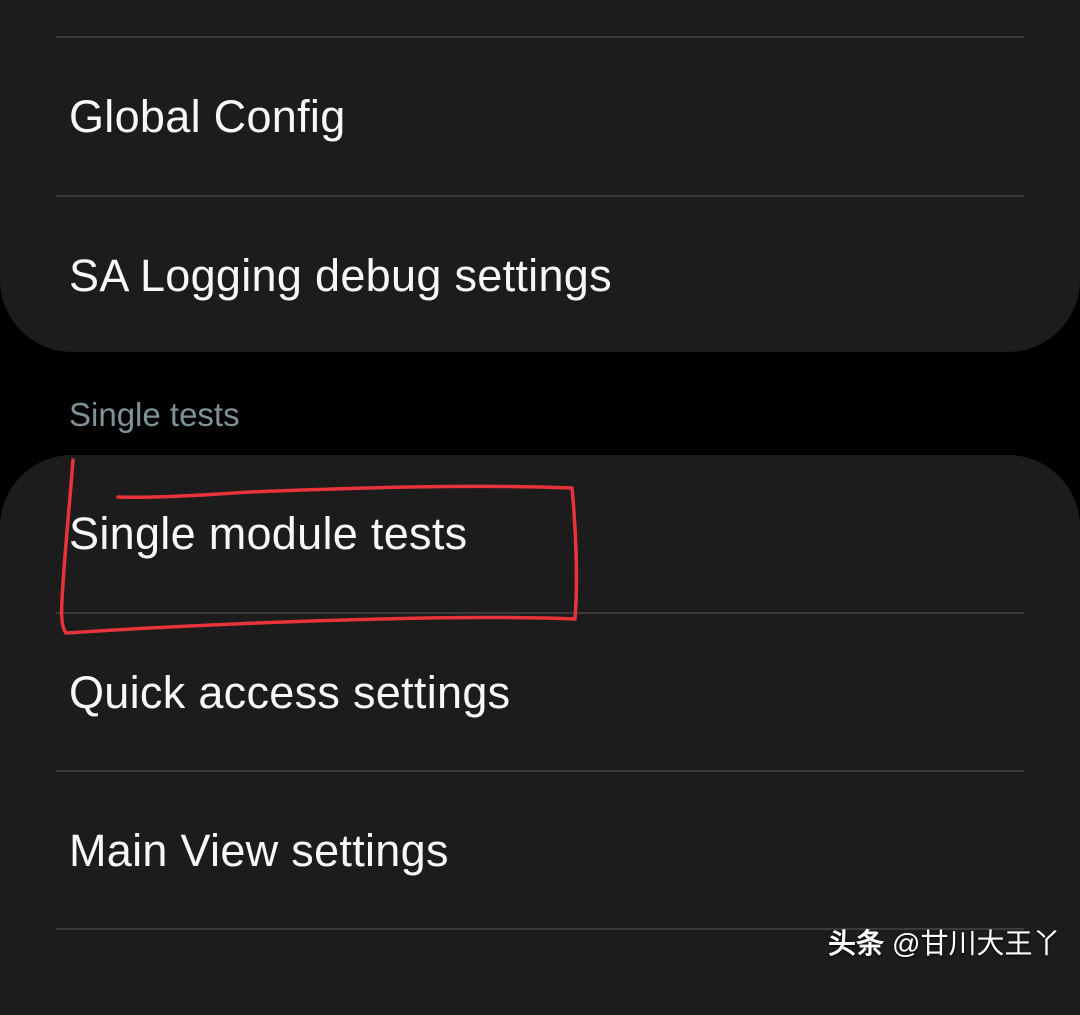  I want to click on watermark-brand: 头条, so click(856, 943).